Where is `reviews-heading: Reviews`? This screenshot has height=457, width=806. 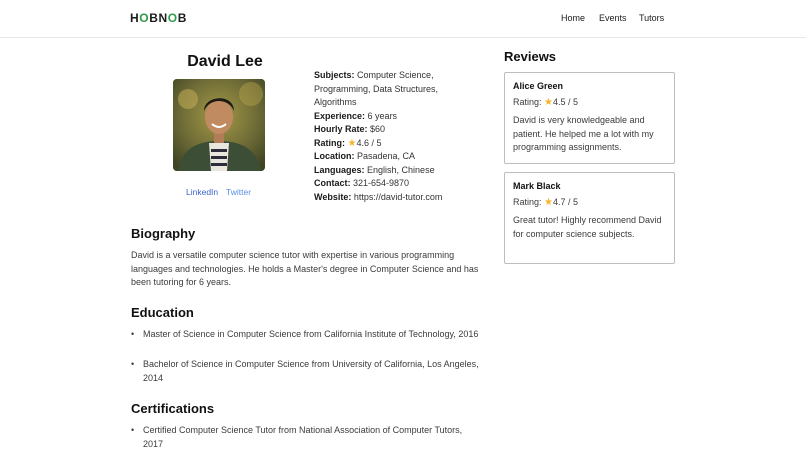
reviews-heading: Reviews is located at coordinates (530, 56).